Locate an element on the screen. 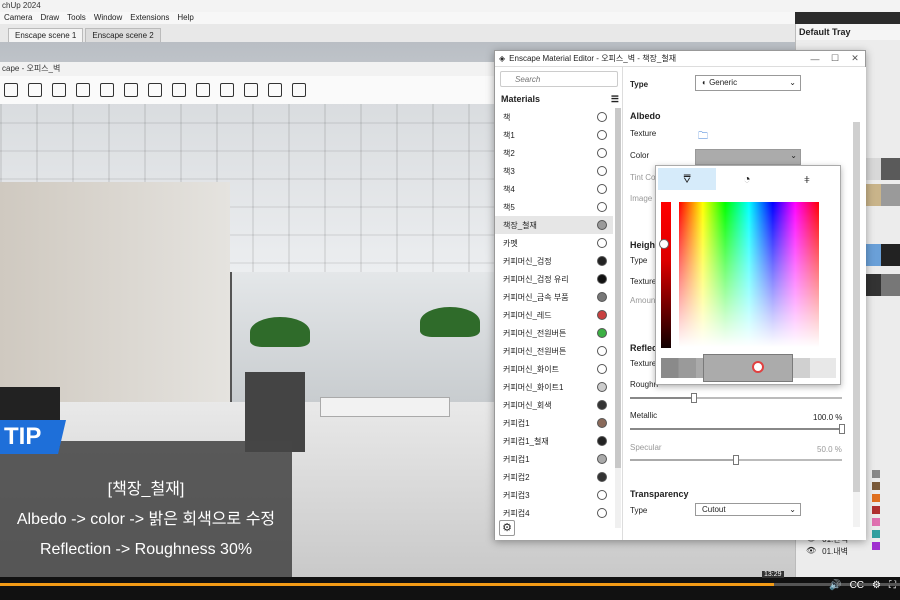  hamburger-icon: ☰ is located at coordinates (615, 99).